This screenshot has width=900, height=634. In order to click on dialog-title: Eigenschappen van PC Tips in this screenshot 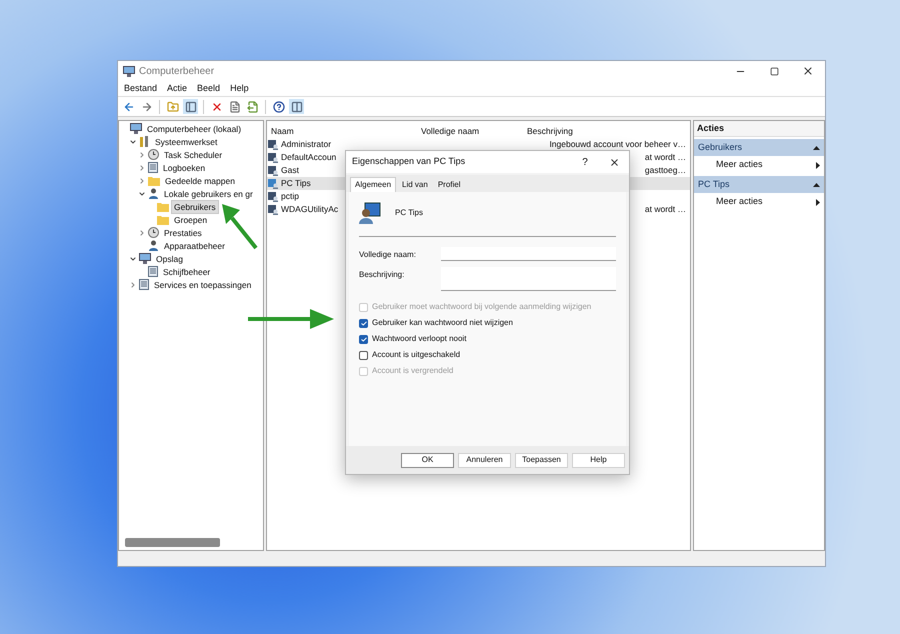, I will do `click(409, 161)`.